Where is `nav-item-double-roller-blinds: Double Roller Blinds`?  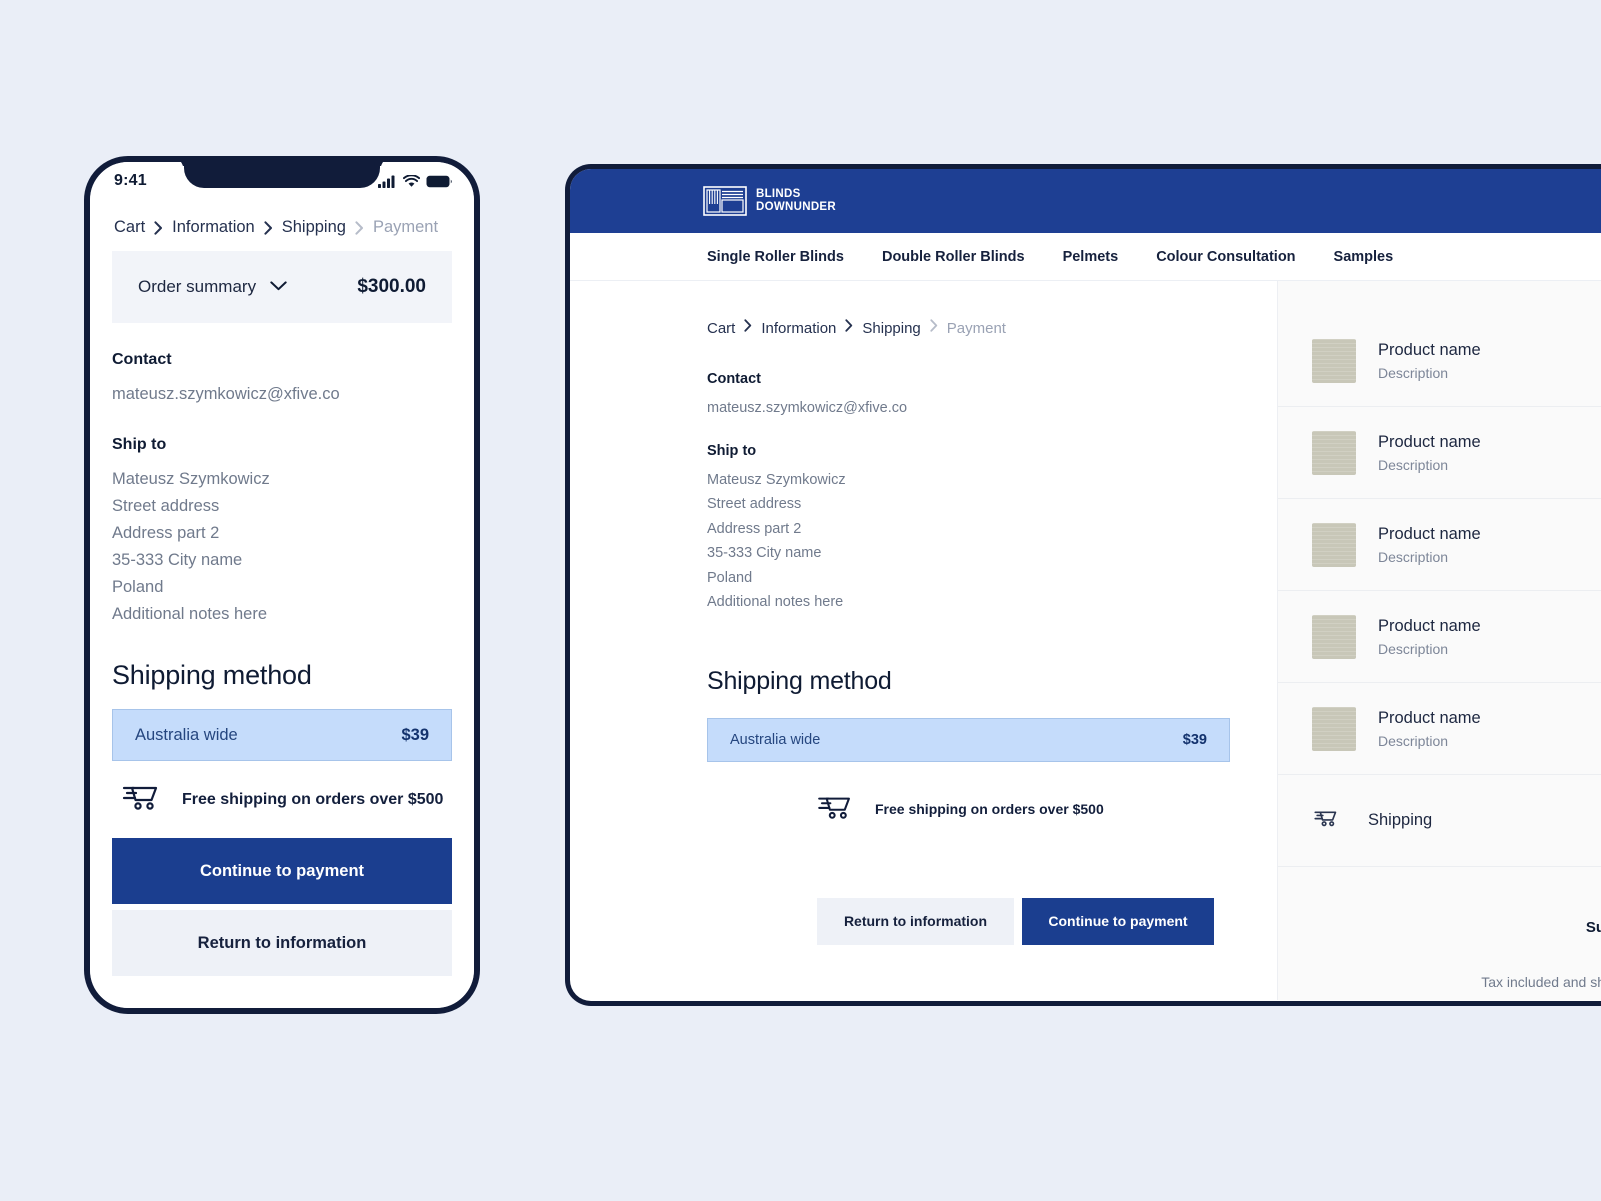 nav-item-double-roller-blinds: Double Roller Blinds is located at coordinates (953, 257).